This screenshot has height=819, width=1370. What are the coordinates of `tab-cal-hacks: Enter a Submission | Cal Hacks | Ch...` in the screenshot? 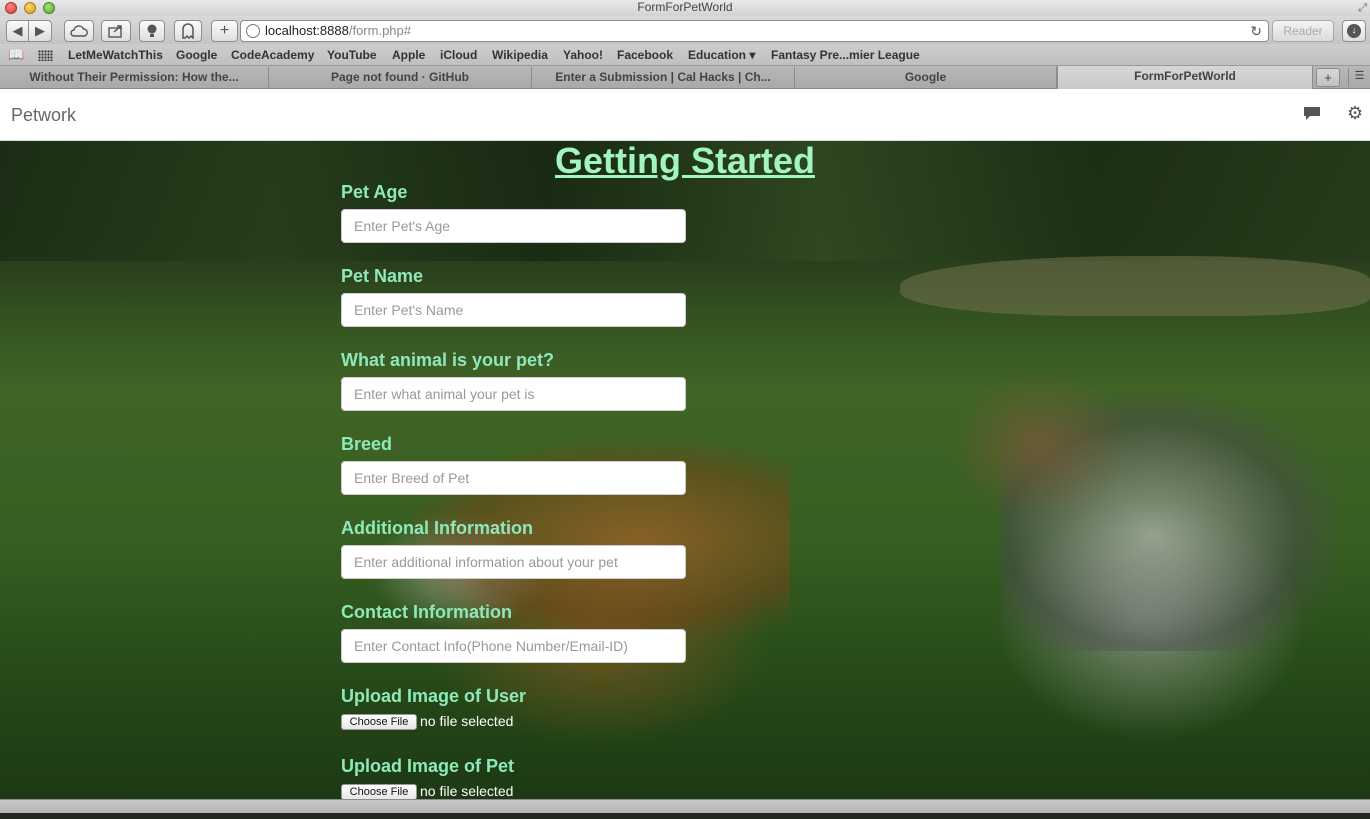 It's located at (663, 77).